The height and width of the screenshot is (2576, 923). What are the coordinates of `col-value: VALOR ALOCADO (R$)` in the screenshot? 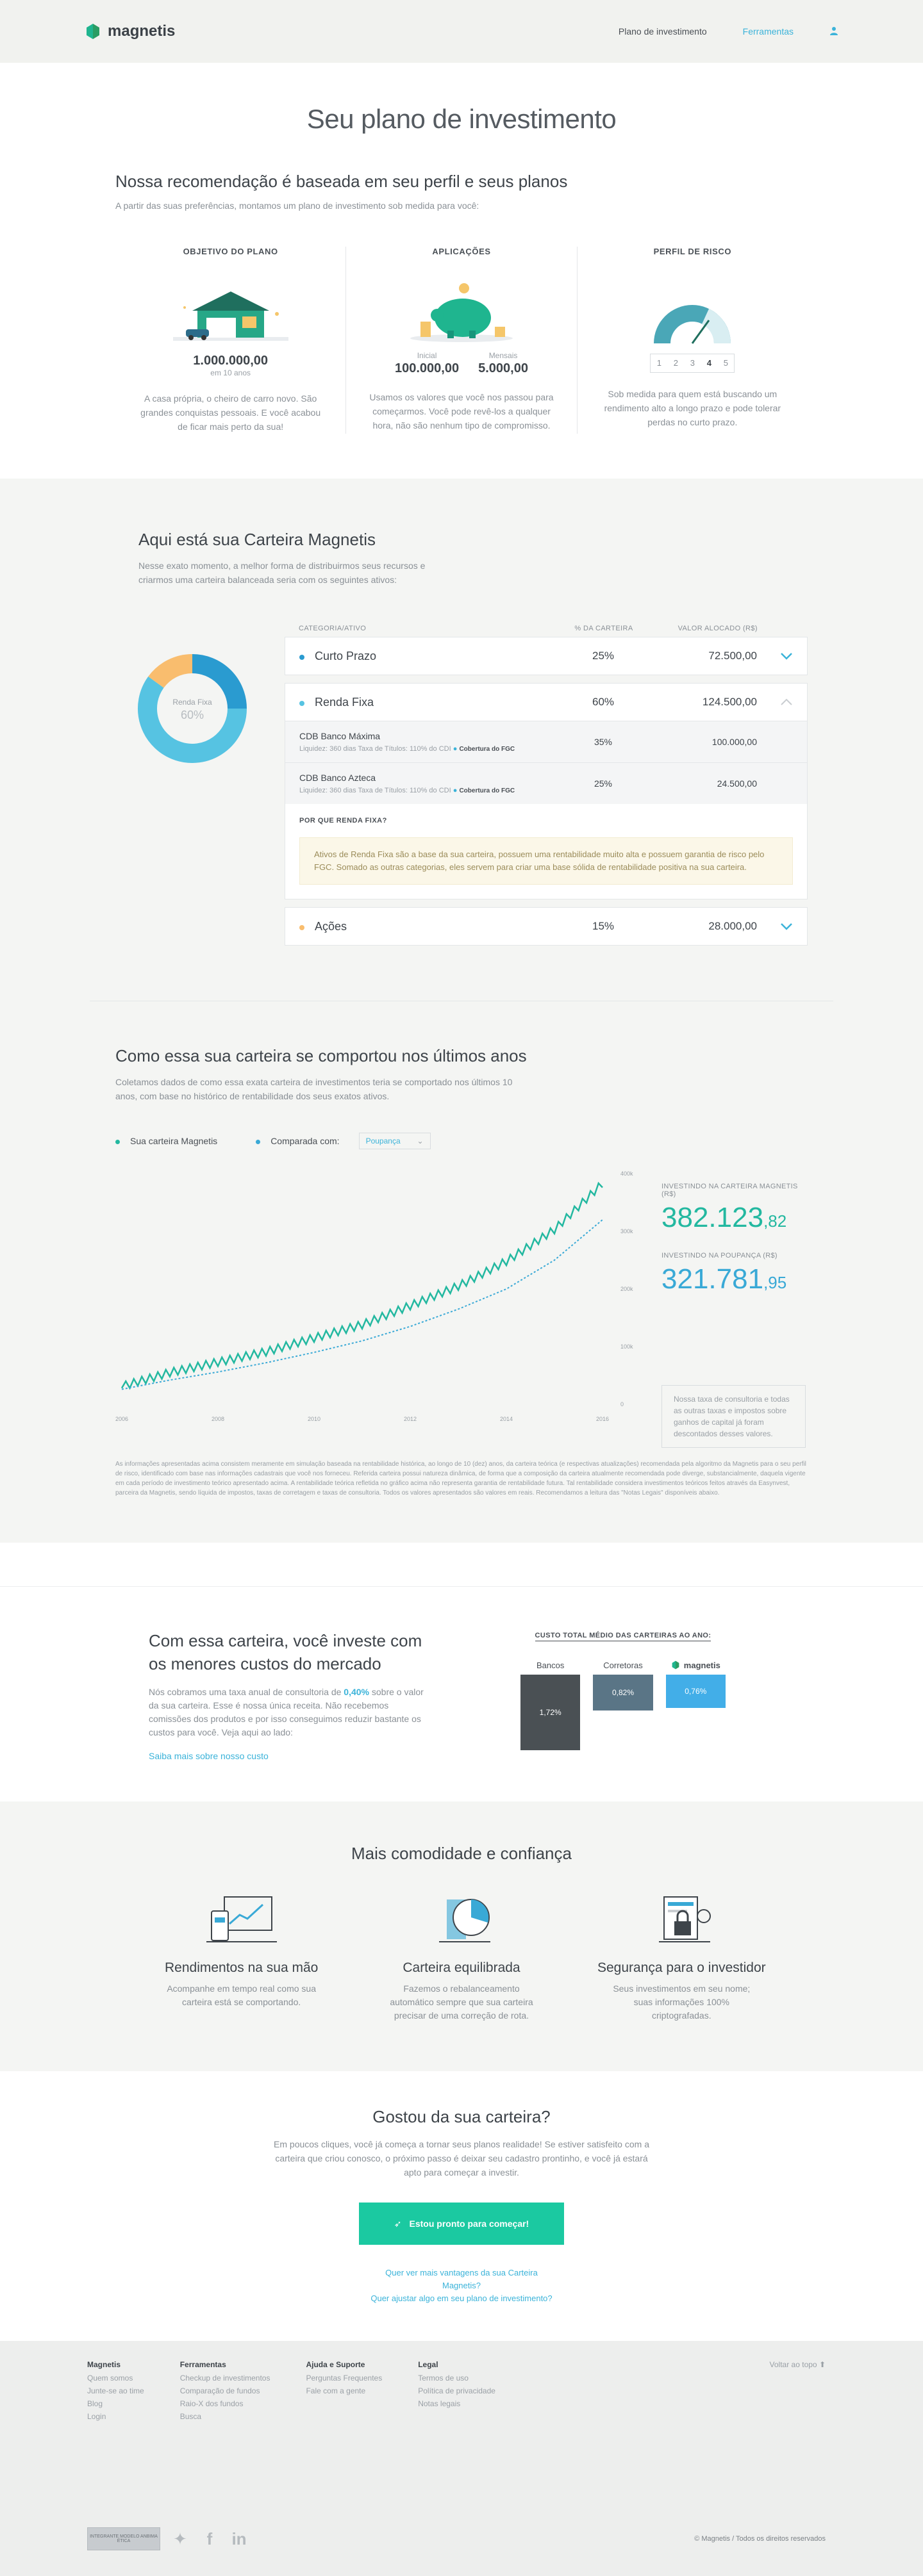 It's located at (718, 628).